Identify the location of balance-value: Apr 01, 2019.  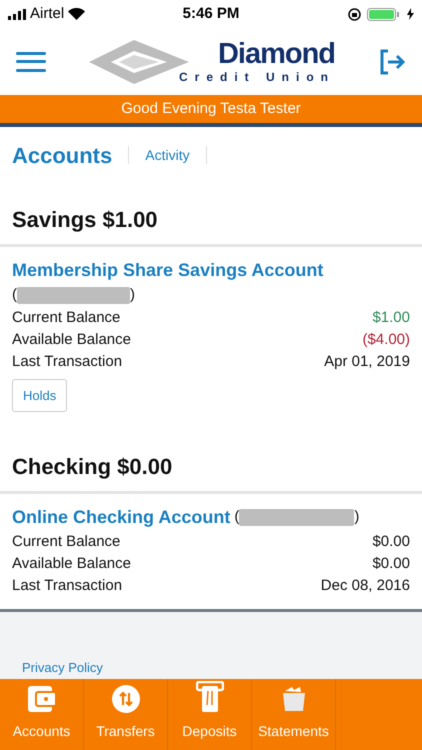
(367, 362).